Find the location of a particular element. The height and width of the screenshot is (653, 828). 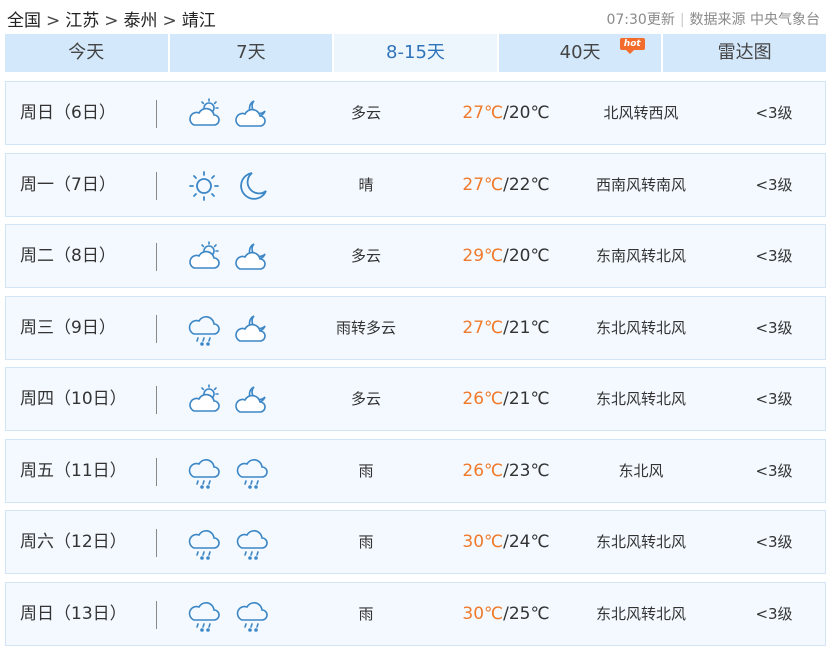

temperature: 26℃/21℃ is located at coordinates (506, 399).